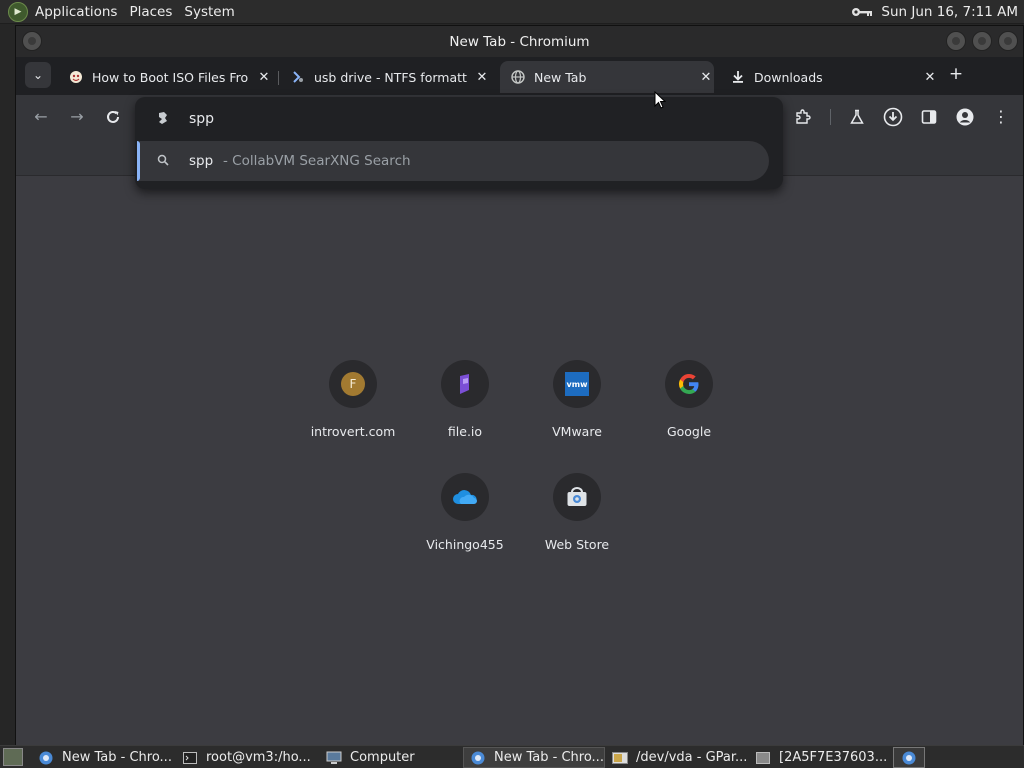 The height and width of the screenshot is (768, 1024). I want to click on tab-title: How to Boot ISO Files Fro, so click(170, 77).